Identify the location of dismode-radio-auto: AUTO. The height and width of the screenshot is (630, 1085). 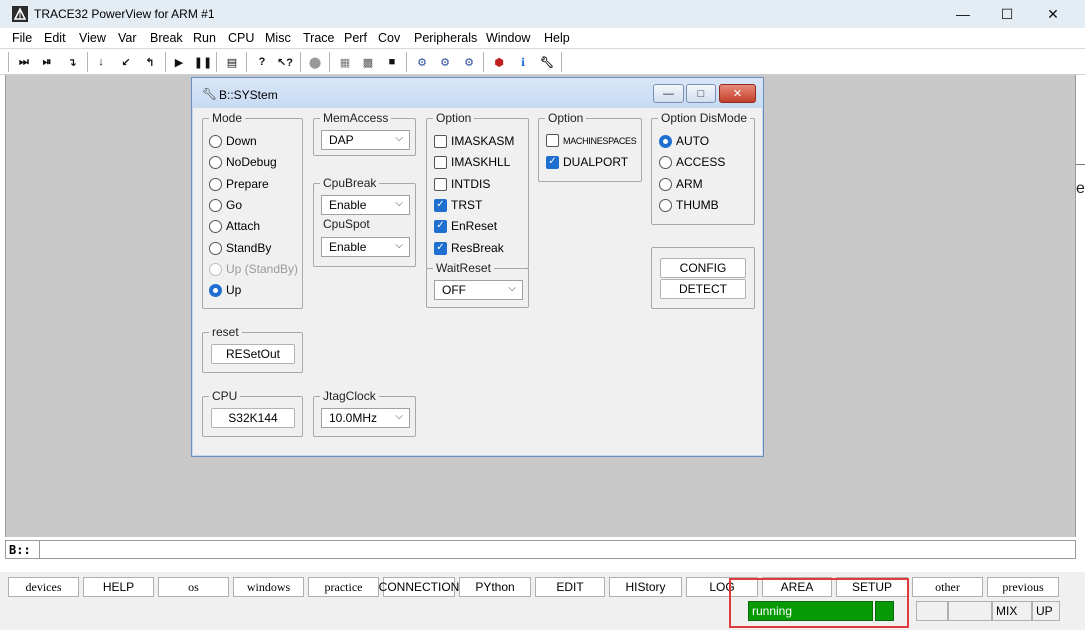
(684, 141).